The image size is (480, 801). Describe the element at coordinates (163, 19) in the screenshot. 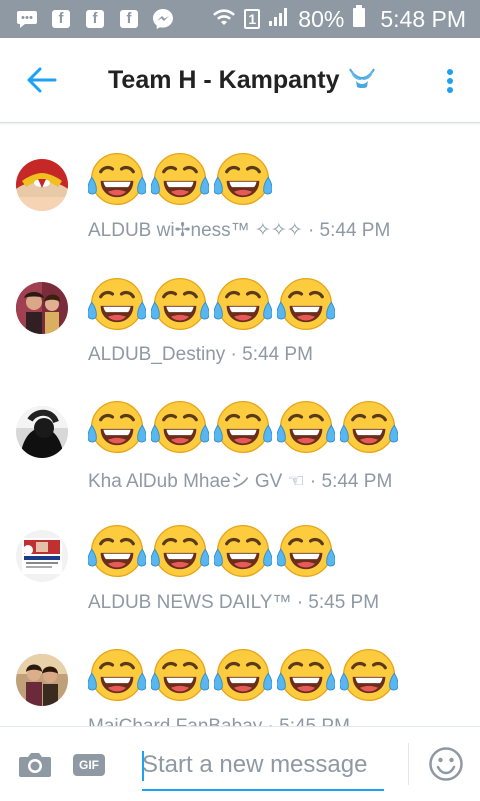

I see `messenger-icon` at that location.